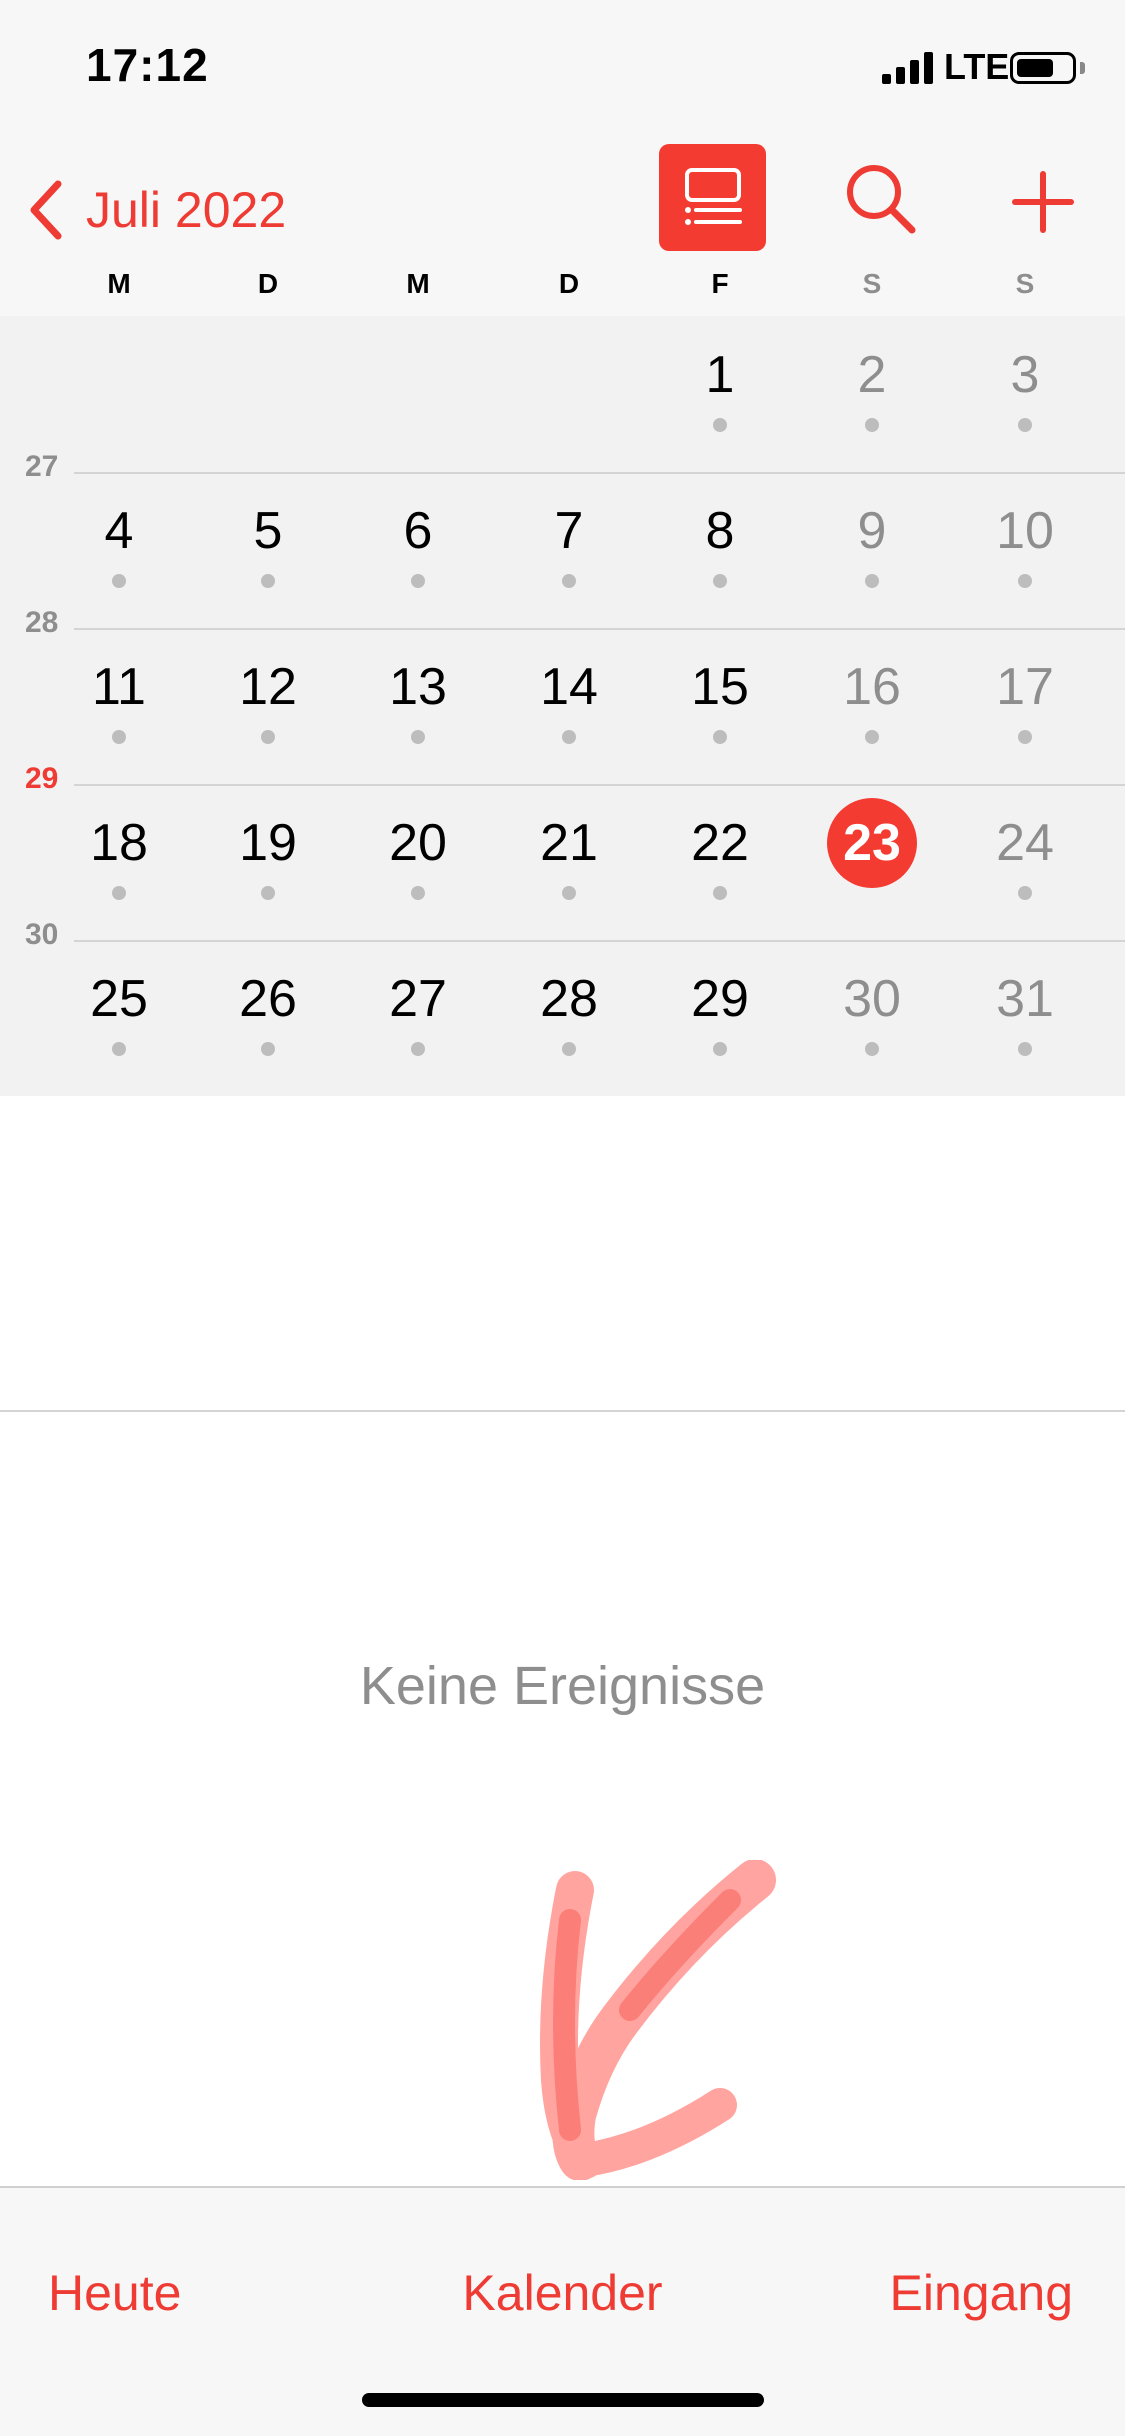 The width and height of the screenshot is (1125, 2436). I want to click on day-number: 7, so click(569, 531).